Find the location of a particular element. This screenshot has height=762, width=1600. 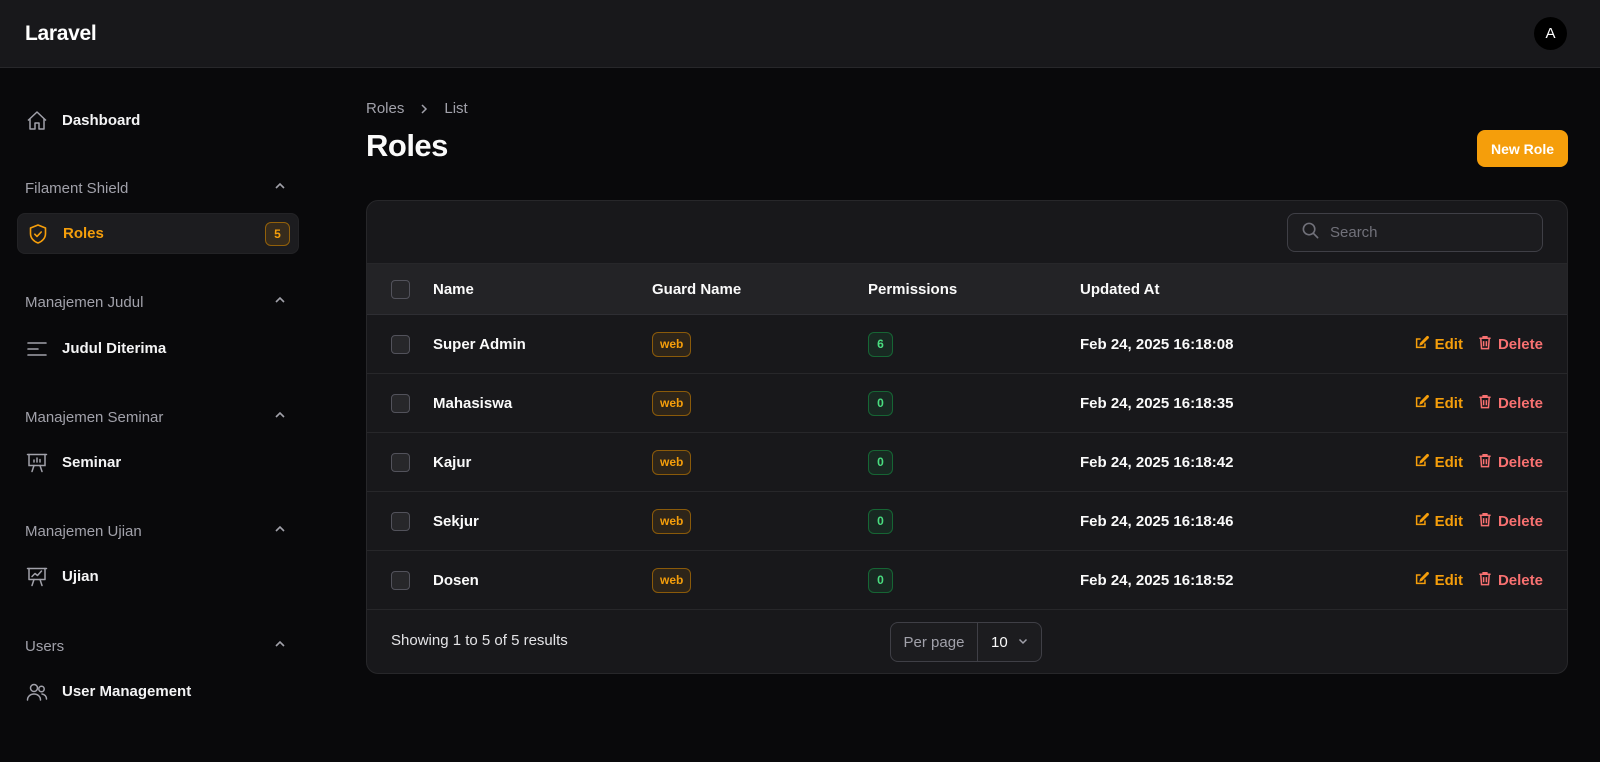

per-page-control: Per page 10 is located at coordinates (966, 642).